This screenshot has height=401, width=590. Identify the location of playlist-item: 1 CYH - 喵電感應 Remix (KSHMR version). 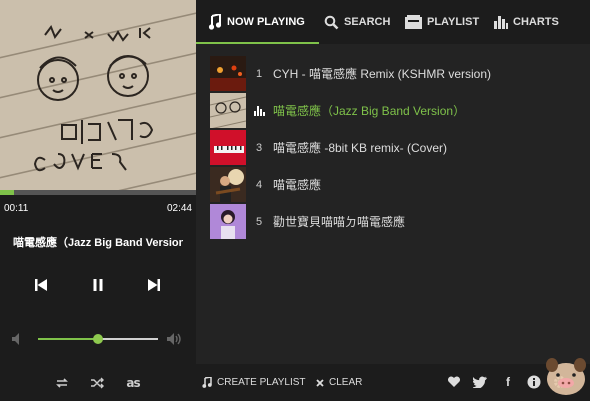
(393, 73).